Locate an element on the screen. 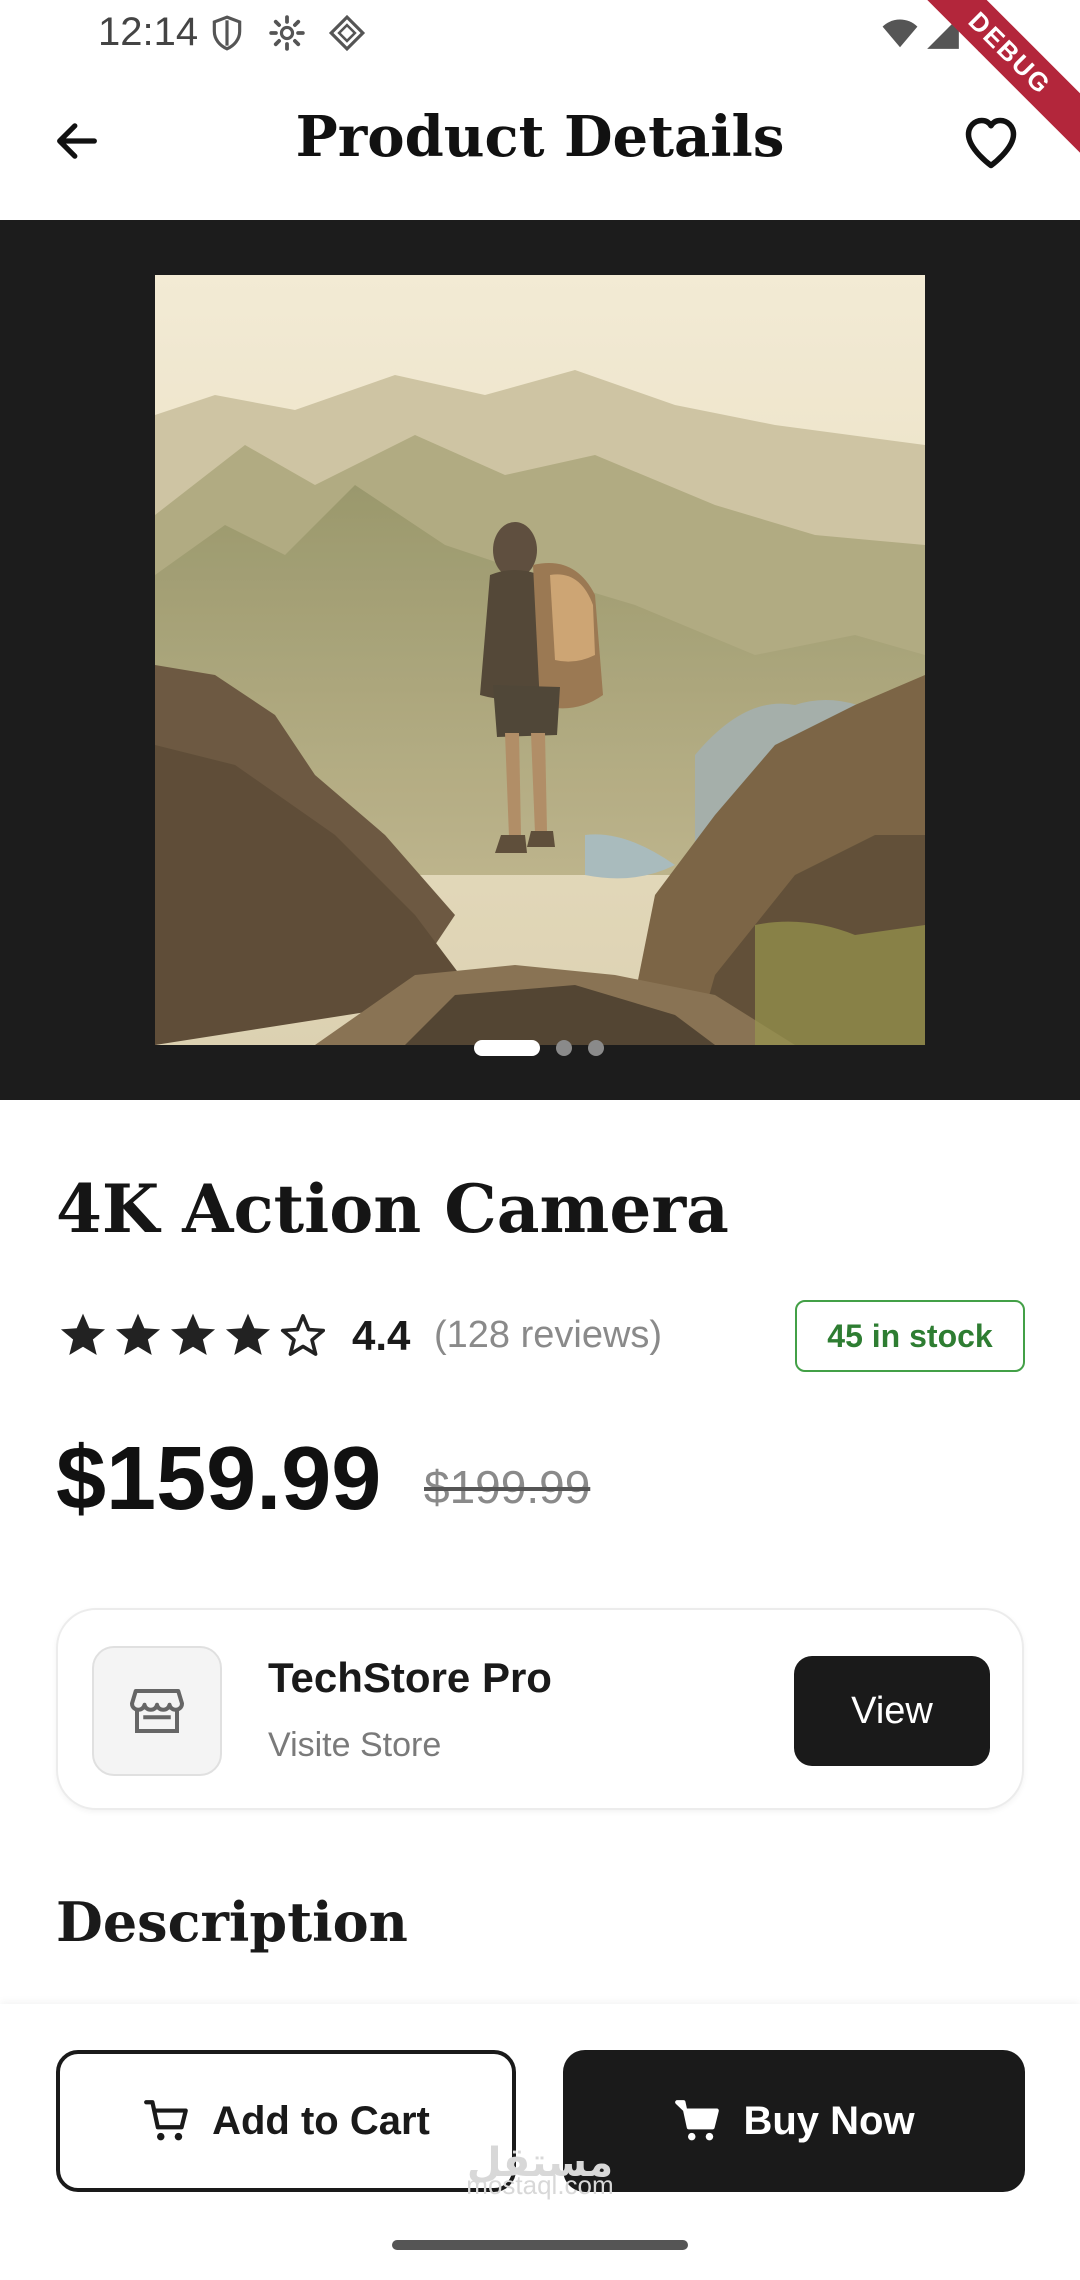  rating-stars is located at coordinates (193, 1335).